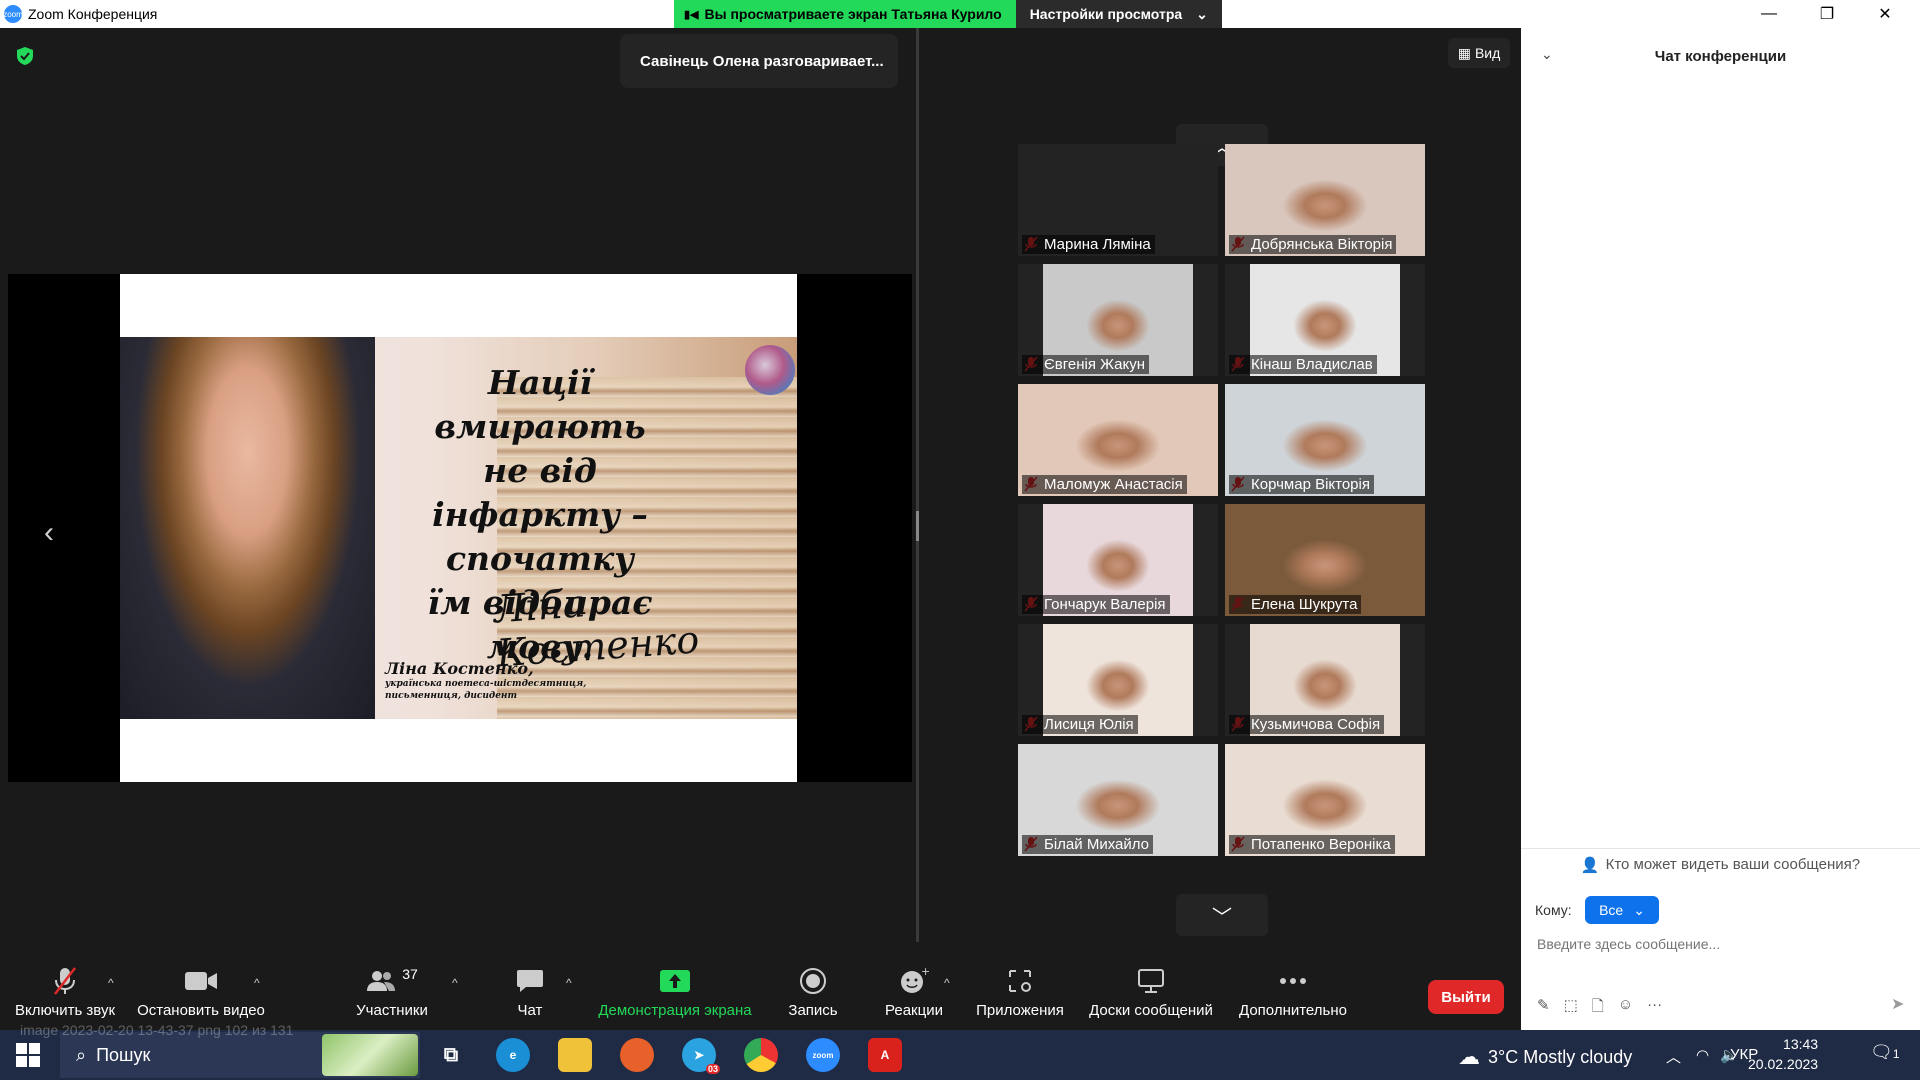 The width and height of the screenshot is (1920, 1080). What do you see at coordinates (1307, 724) in the screenshot?
I see `participant-name: Кузьмичова Софія` at bounding box center [1307, 724].